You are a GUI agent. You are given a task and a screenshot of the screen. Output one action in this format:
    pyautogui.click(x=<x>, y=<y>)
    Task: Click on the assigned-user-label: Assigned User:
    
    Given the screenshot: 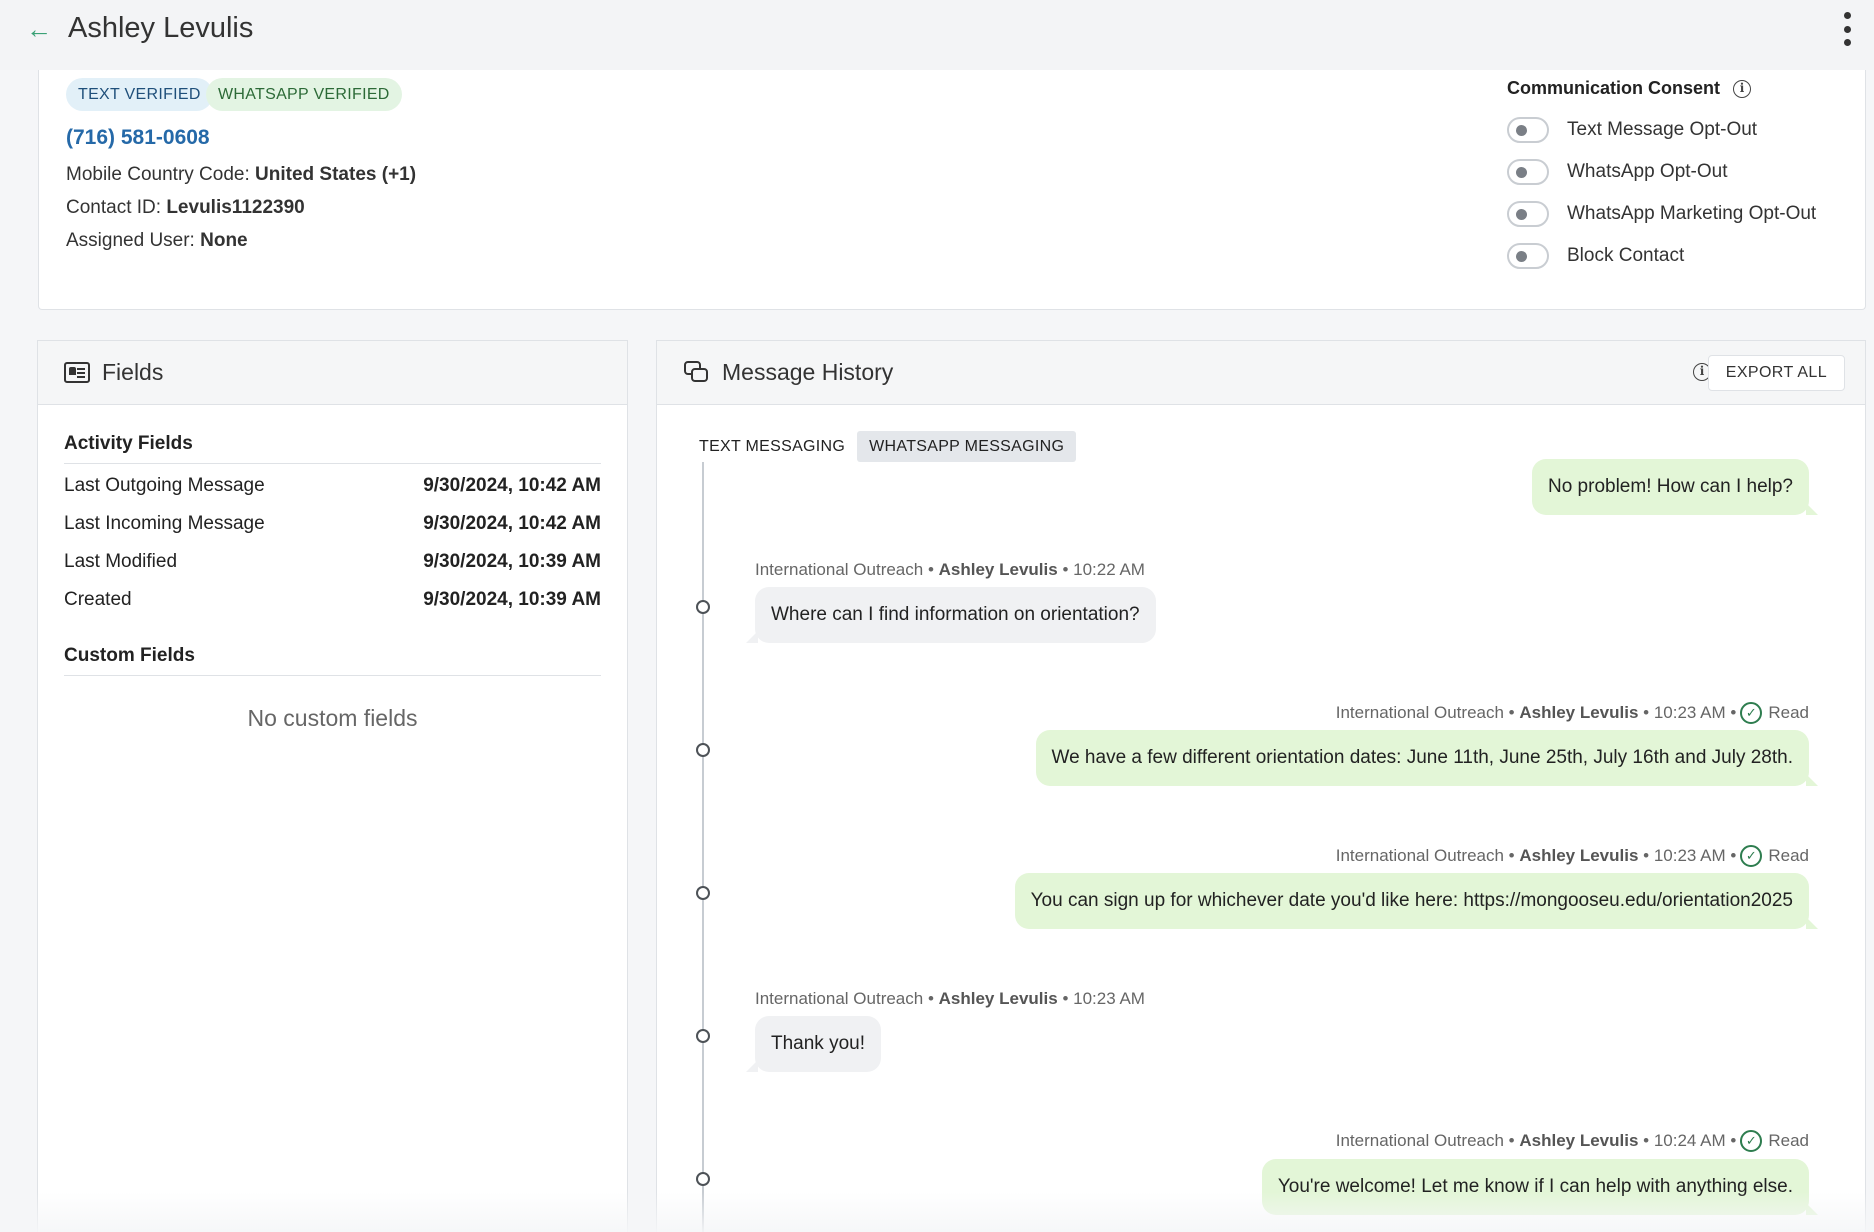 What is the action you would take?
    pyautogui.click(x=130, y=240)
    